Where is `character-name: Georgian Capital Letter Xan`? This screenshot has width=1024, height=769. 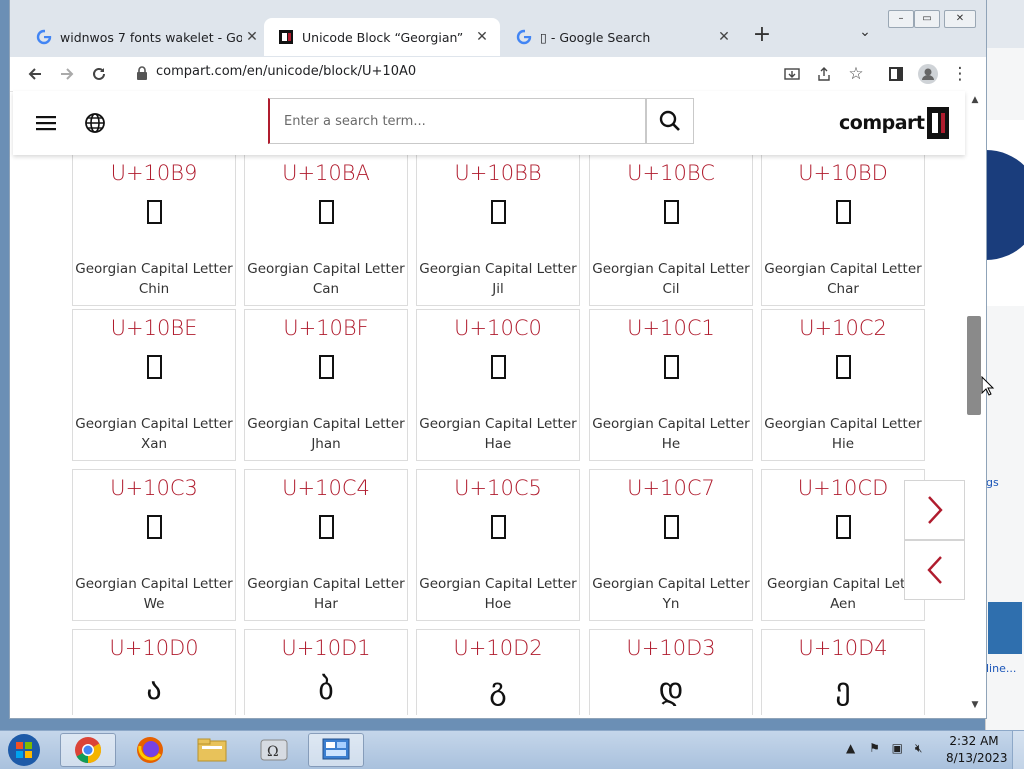
character-name: Georgian Capital Letter Xan is located at coordinates (154, 434).